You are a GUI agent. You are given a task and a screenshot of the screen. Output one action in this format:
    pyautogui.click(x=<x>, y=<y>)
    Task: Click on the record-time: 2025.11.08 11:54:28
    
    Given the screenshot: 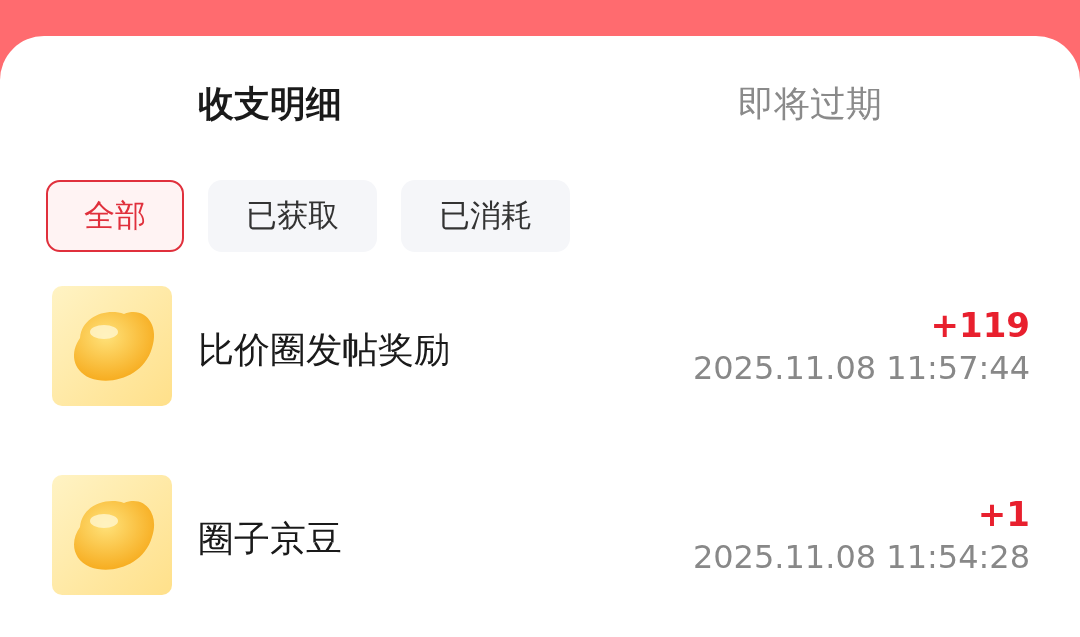 What is the action you would take?
    pyautogui.click(x=861, y=557)
    